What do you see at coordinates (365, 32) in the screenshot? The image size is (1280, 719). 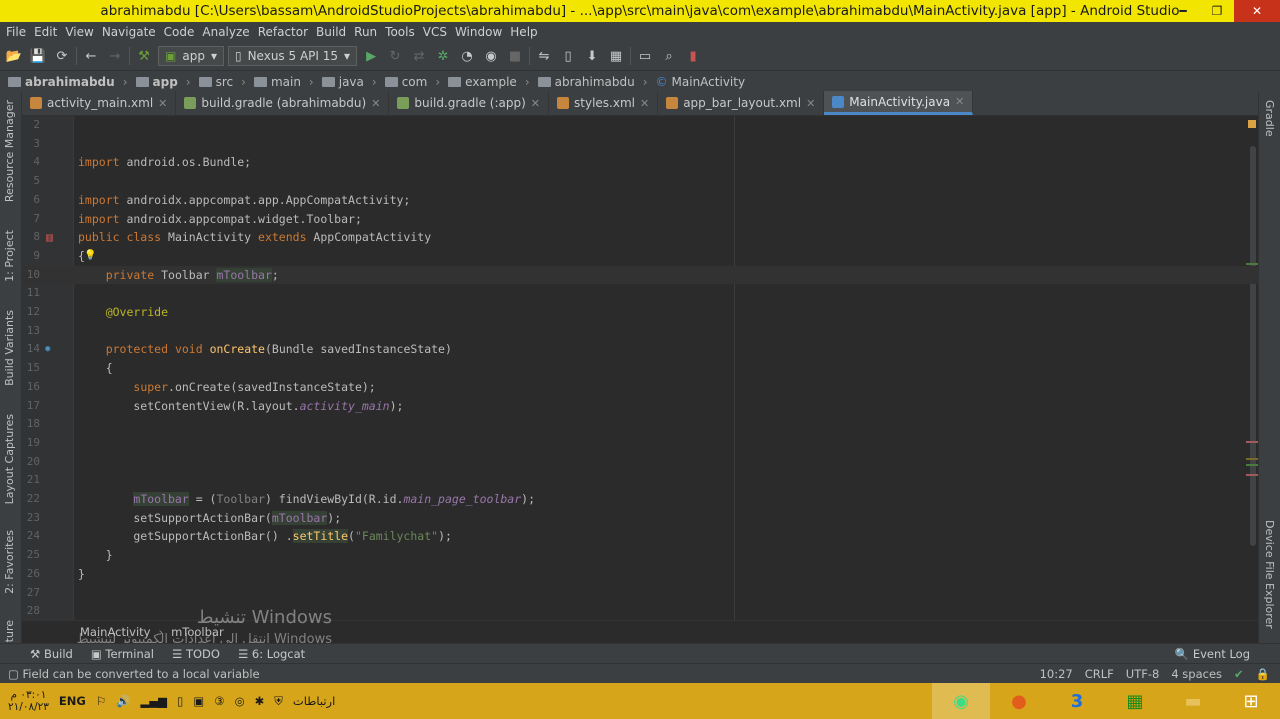 I see `menu-run: Run` at bounding box center [365, 32].